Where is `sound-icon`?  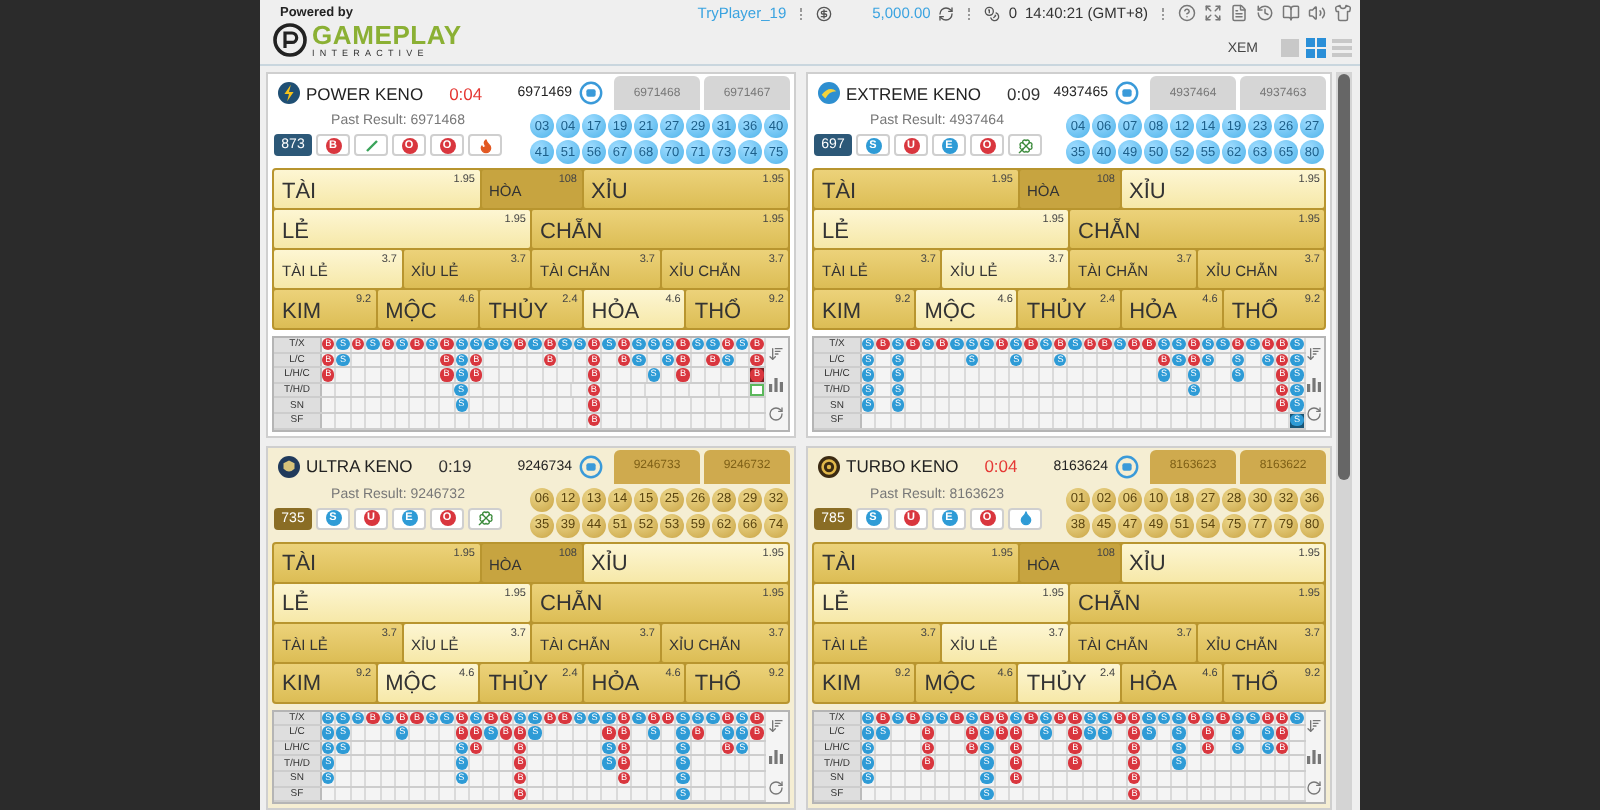
sound-icon is located at coordinates (1317, 13).